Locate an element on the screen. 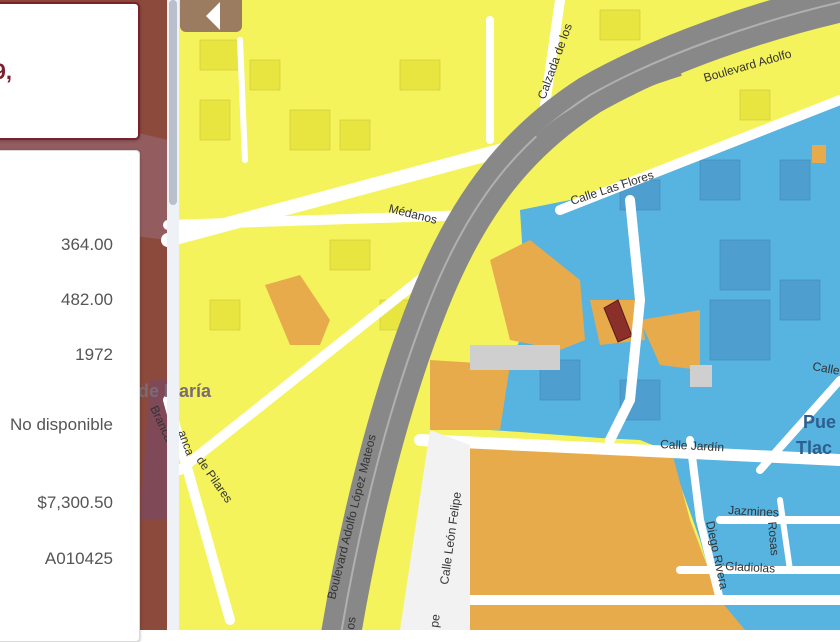  address-card: 9, is located at coordinates (70, 71).